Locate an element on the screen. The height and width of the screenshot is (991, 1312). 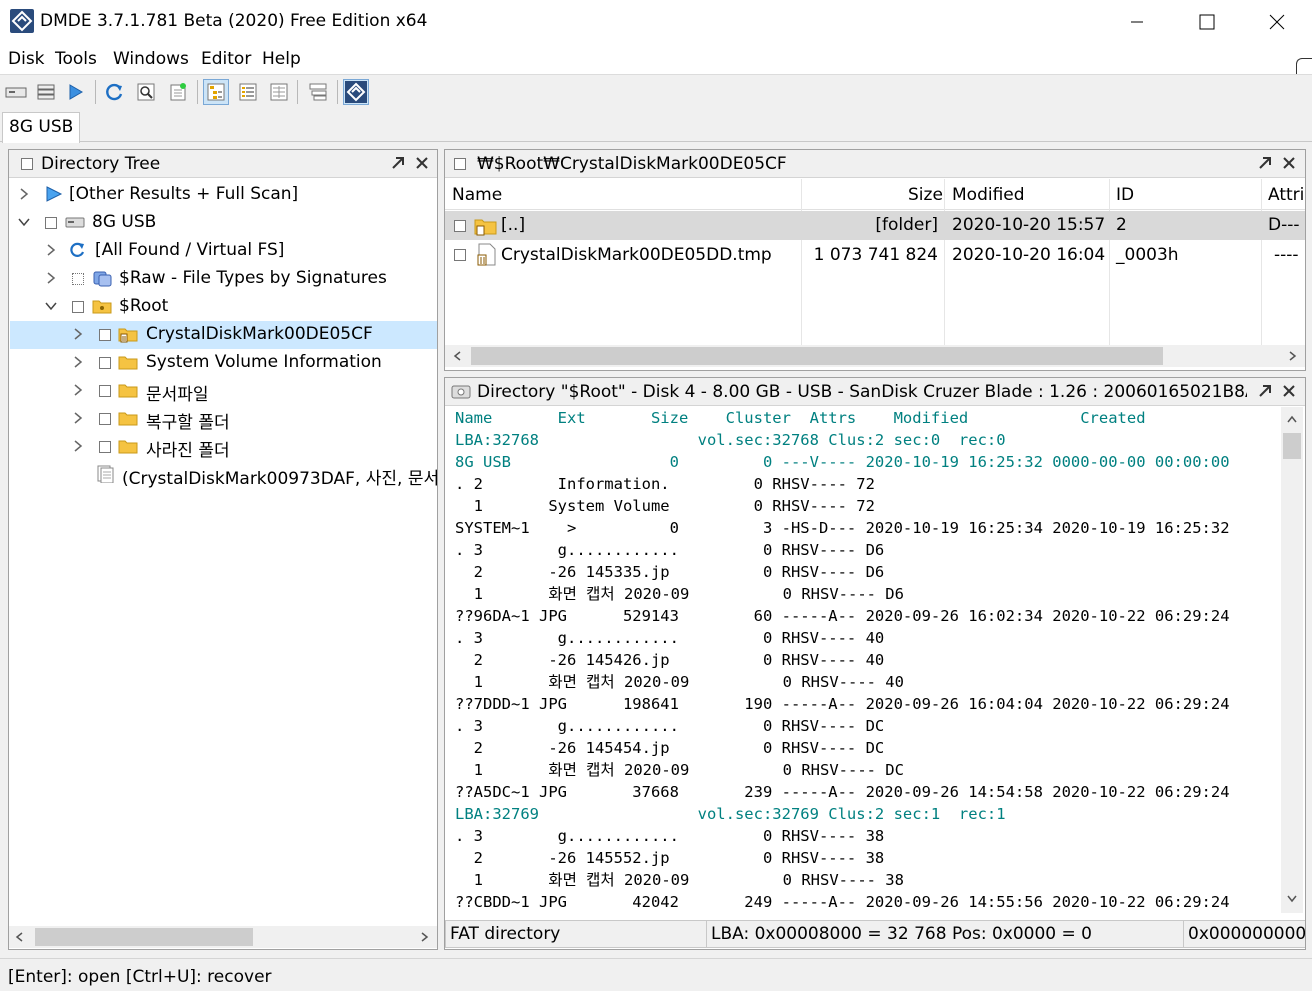
column-attributes: Attril is located at coordinates (1286, 195).